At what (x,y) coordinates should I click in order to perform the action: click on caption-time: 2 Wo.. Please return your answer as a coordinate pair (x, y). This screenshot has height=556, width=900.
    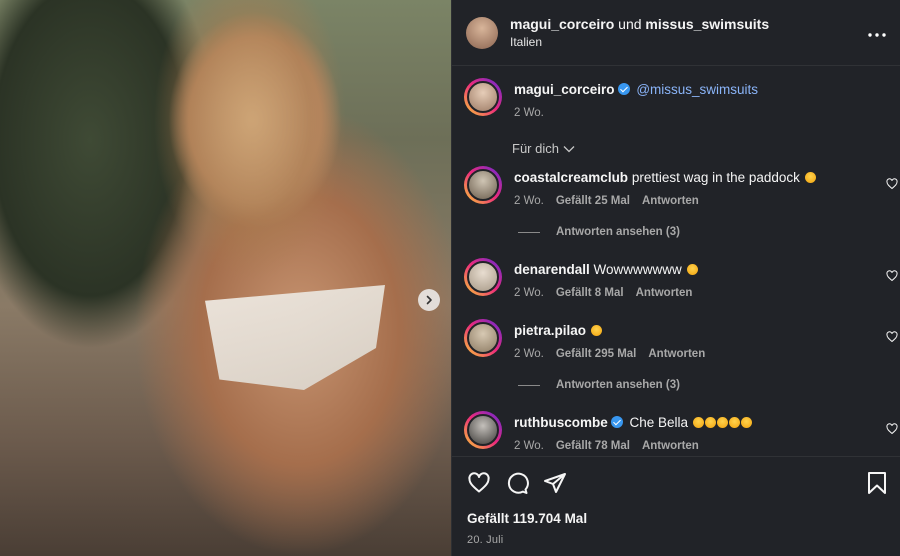
    Looking at the image, I should click on (529, 113).